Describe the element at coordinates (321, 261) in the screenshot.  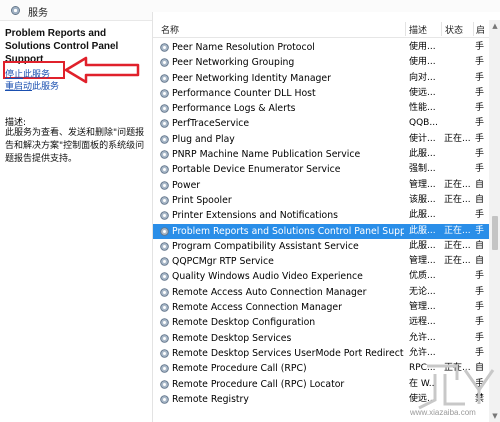
I see `table-row: QQPCMgr RTP Service 管理... 正在... 自` at that location.